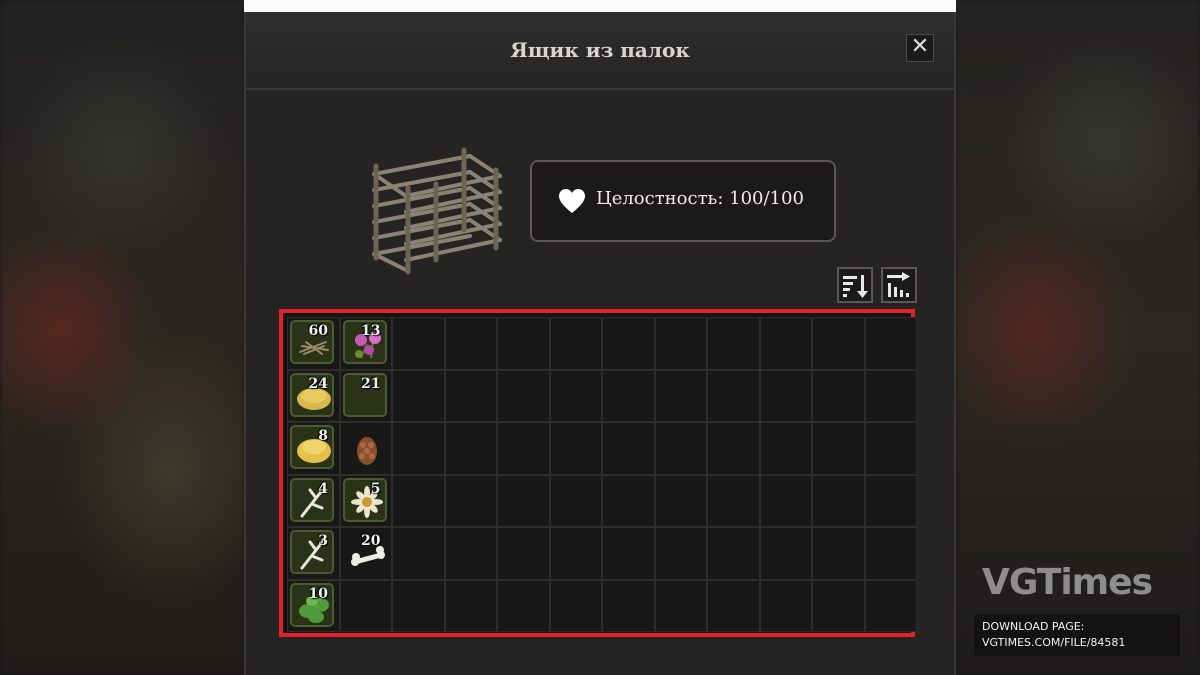 This screenshot has height=675, width=1200. I want to click on stick-crate-image, so click(437, 211).